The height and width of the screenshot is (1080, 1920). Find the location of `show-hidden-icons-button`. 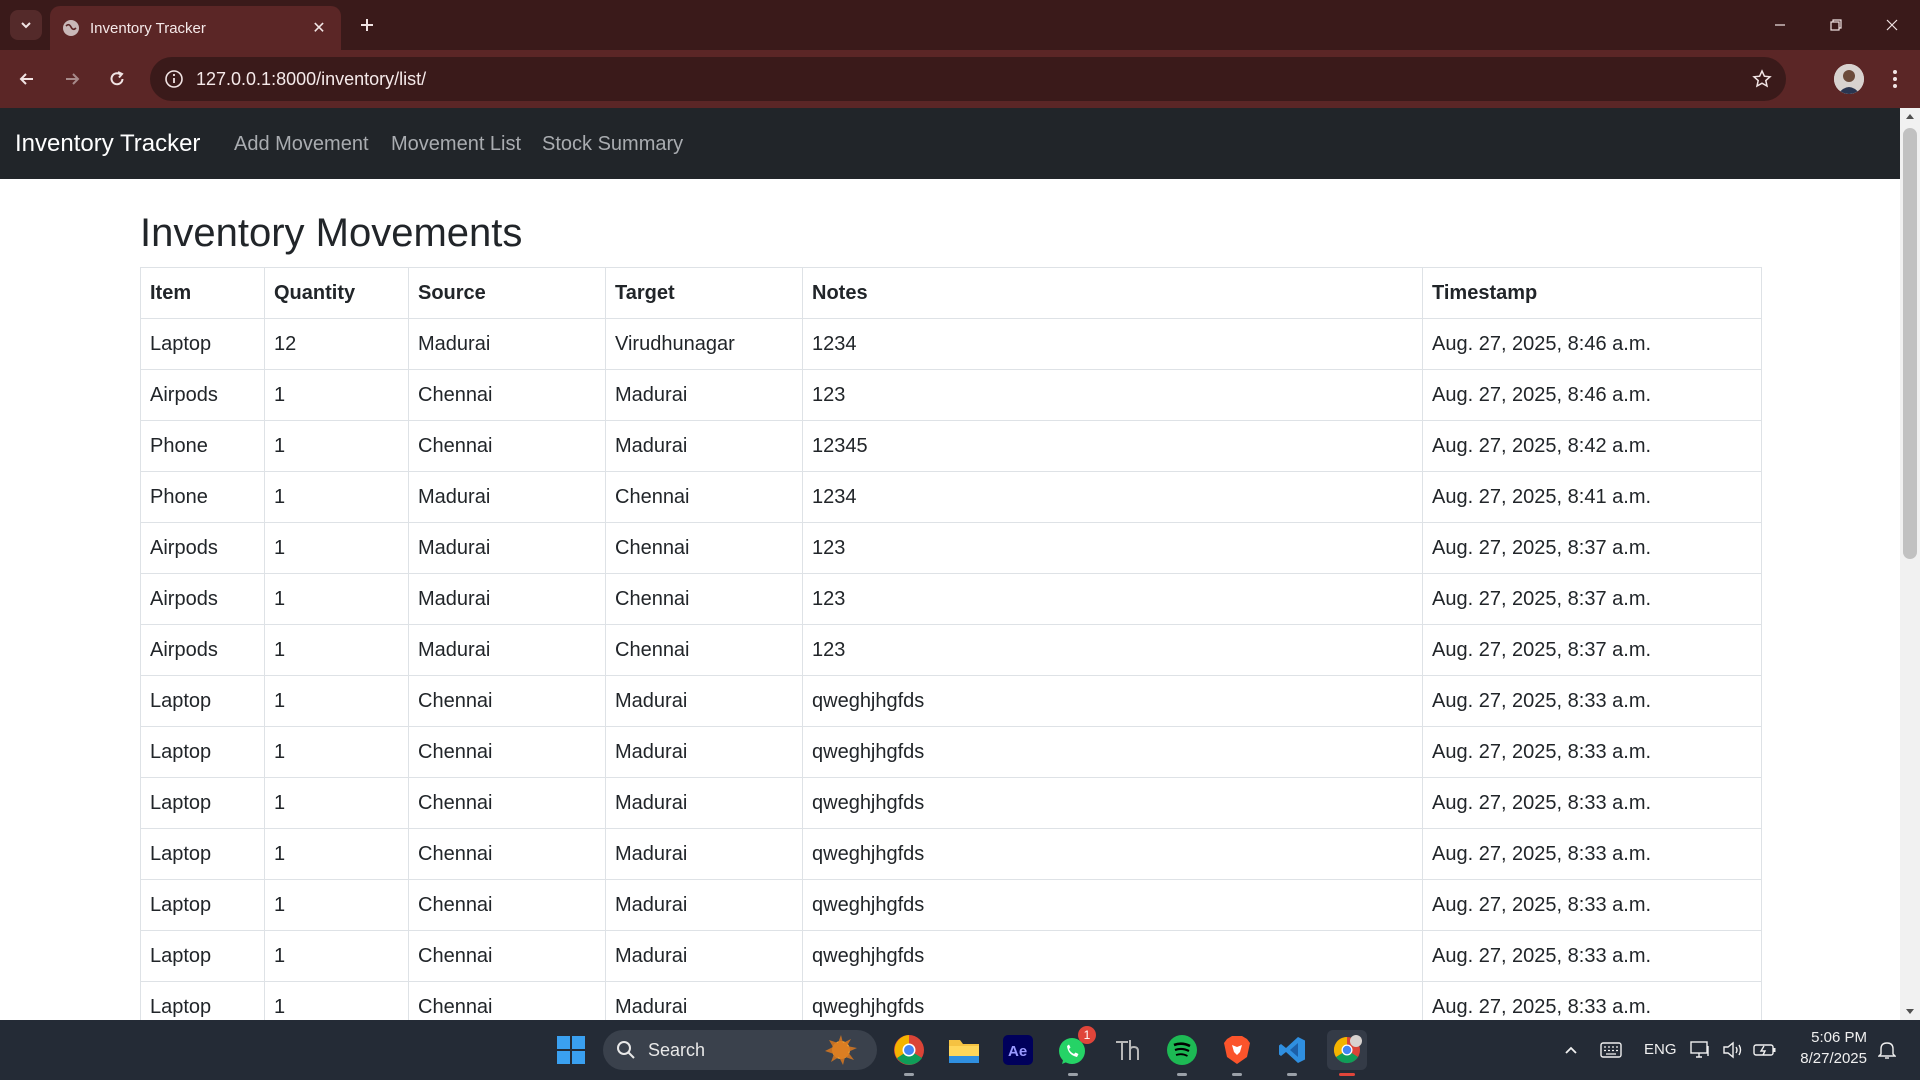

show-hidden-icons-button is located at coordinates (1571, 1050).